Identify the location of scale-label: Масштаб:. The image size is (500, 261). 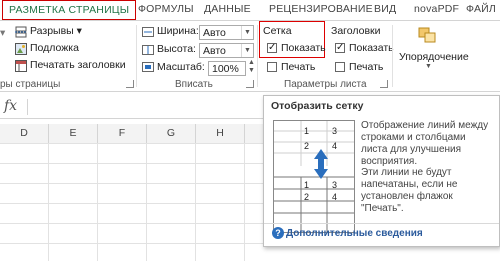
(181, 67).